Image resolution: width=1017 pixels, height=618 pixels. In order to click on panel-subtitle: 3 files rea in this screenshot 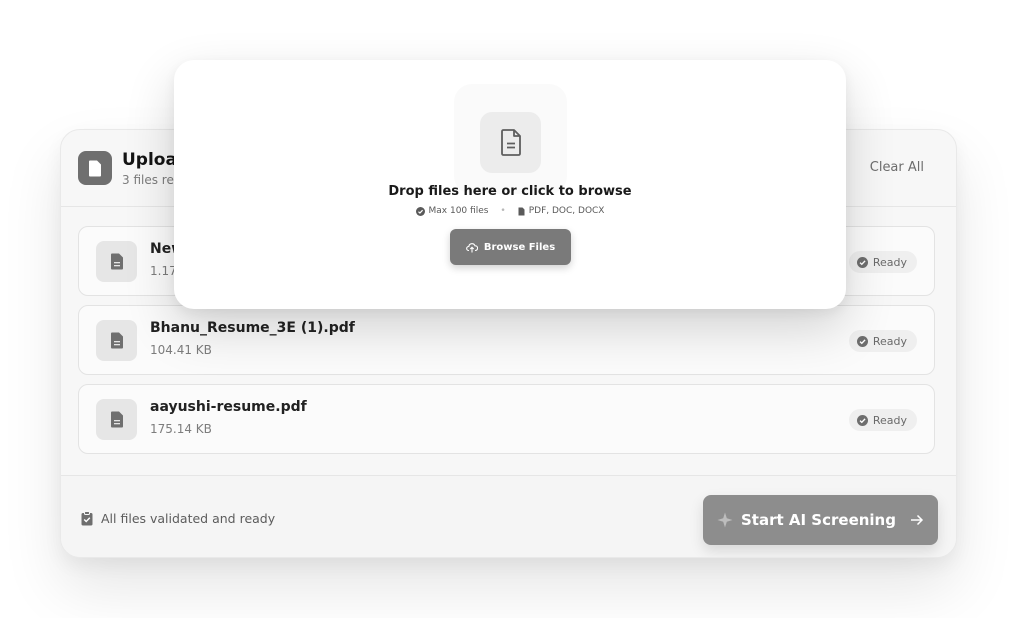, I will do `click(152, 180)`.